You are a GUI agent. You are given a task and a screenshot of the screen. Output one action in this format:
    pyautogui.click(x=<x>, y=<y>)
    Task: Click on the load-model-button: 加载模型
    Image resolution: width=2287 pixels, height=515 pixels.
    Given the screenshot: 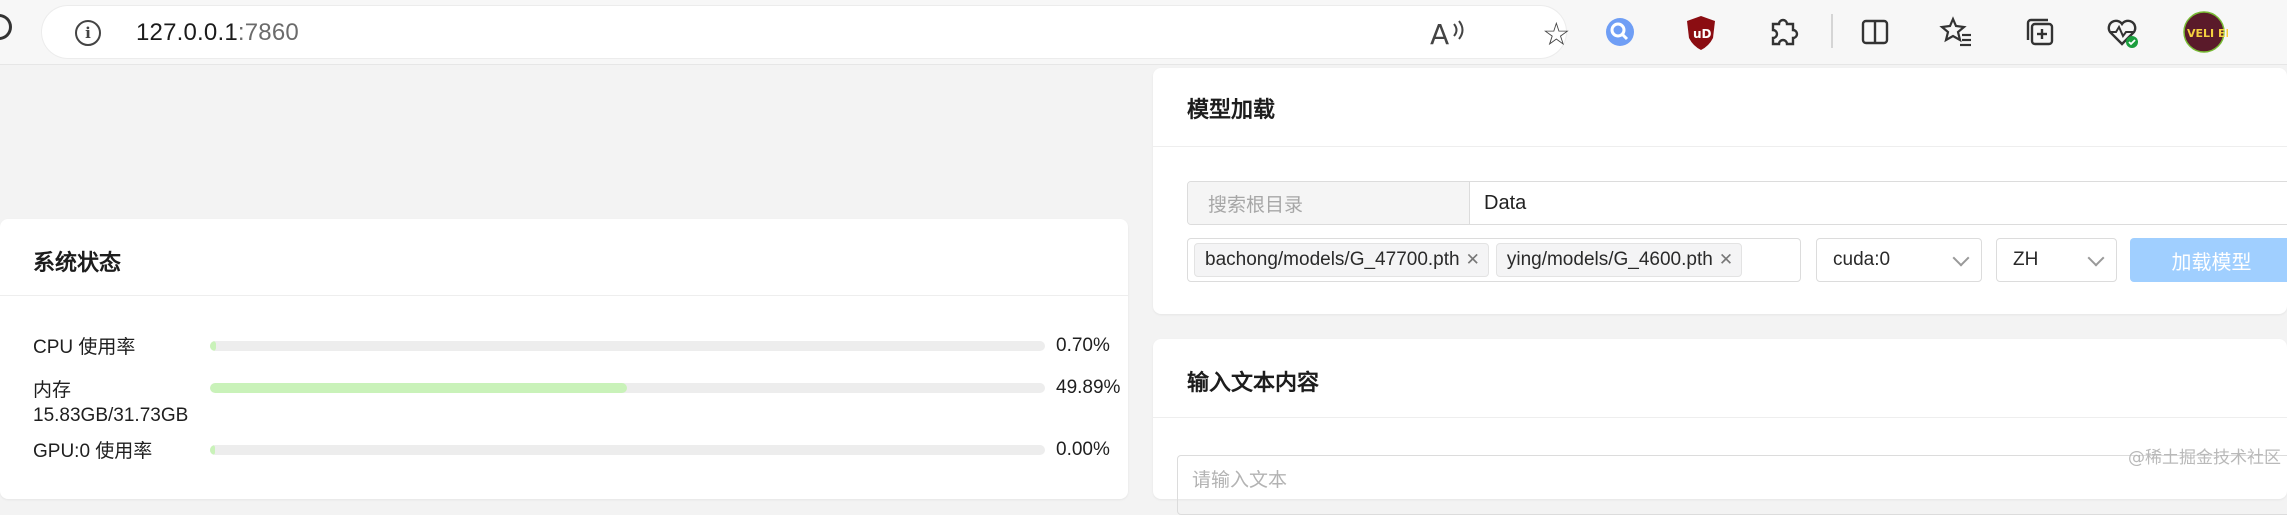 What is the action you would take?
    pyautogui.click(x=2208, y=260)
    